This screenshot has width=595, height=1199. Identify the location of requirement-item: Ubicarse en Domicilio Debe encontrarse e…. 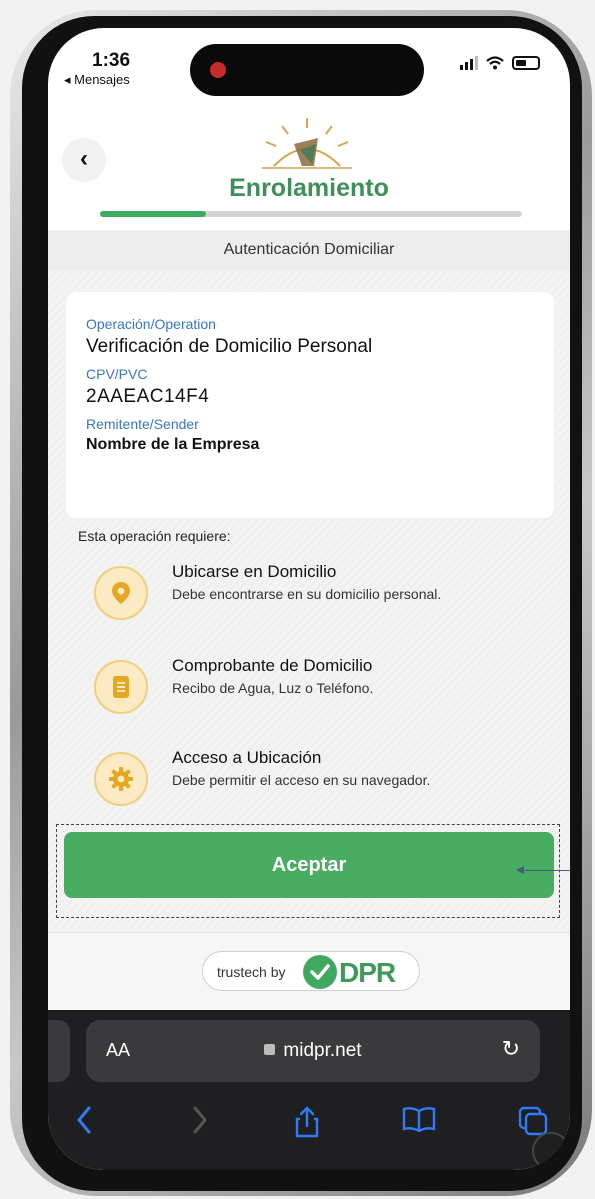
(324, 592).